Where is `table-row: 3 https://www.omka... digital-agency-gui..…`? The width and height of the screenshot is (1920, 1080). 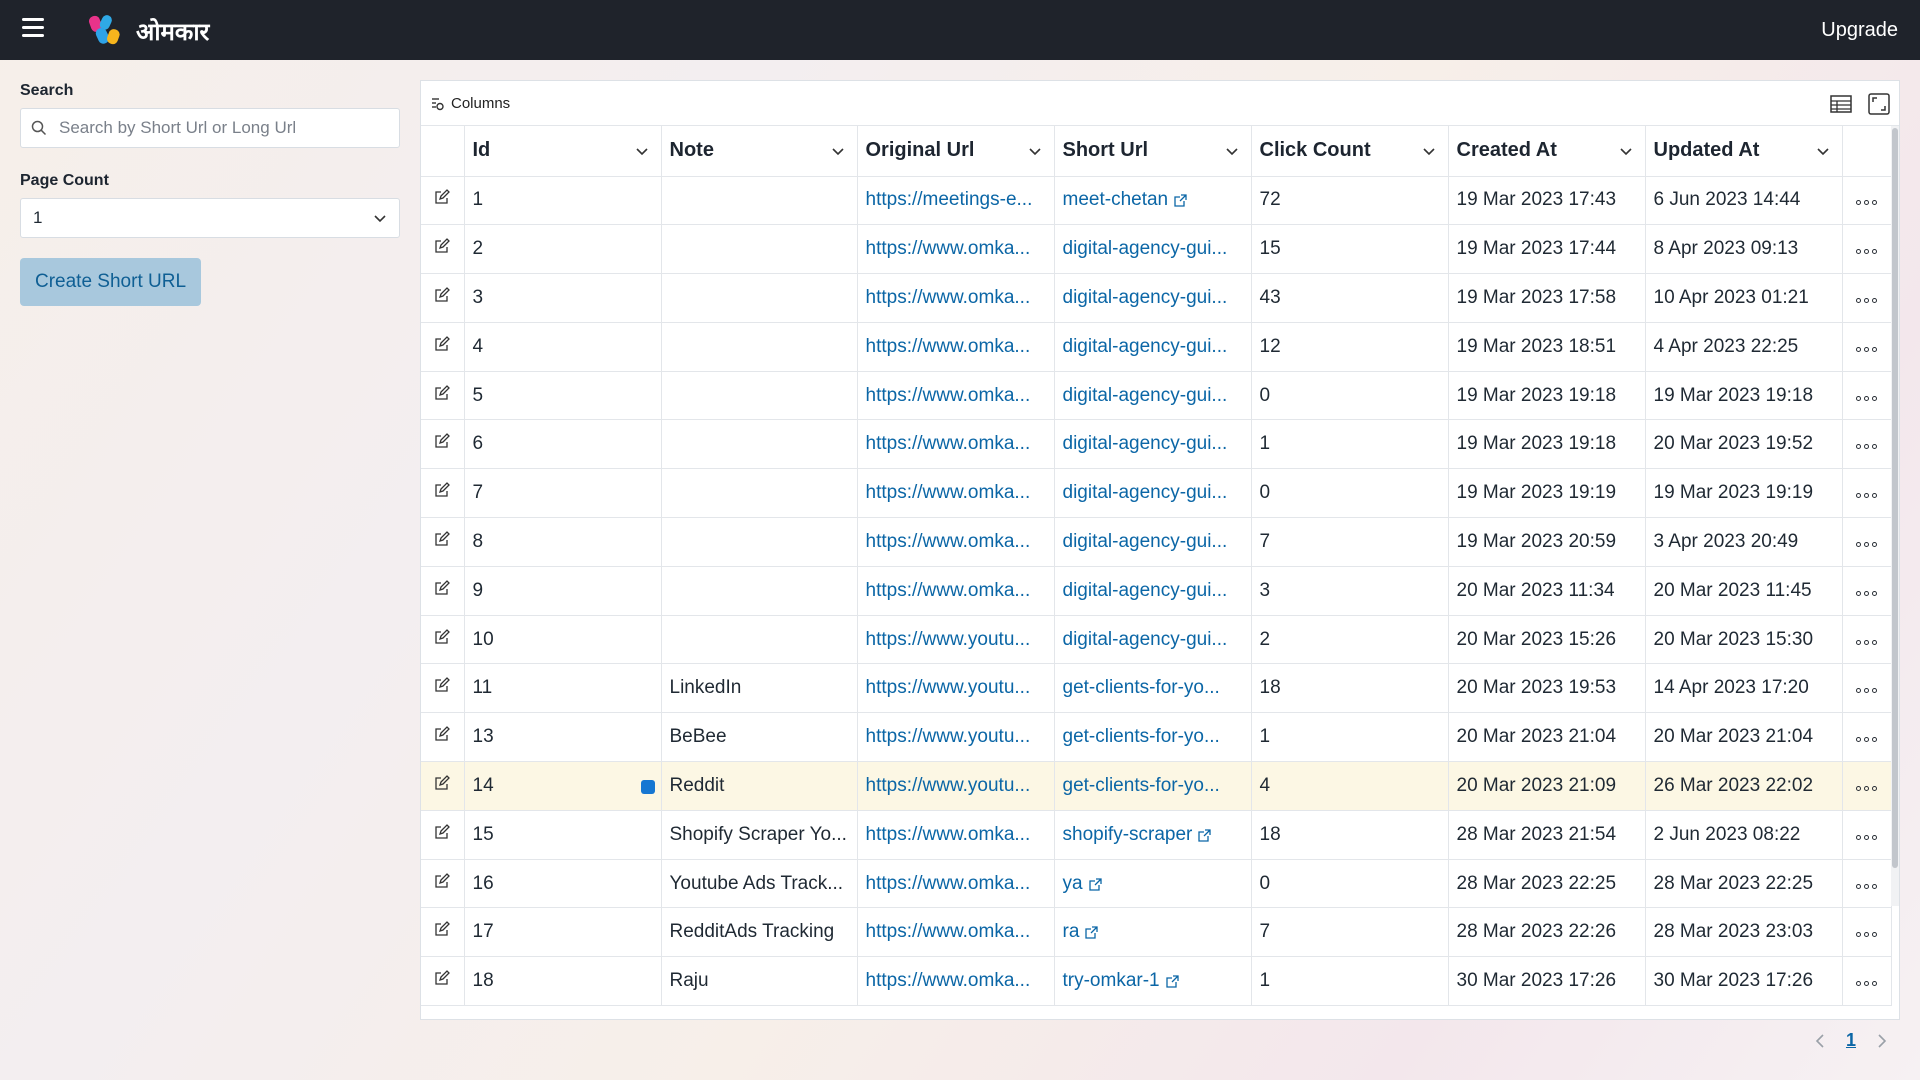
table-row: 3 https://www.omka... digital-agency-gui..… is located at coordinates (1156, 298).